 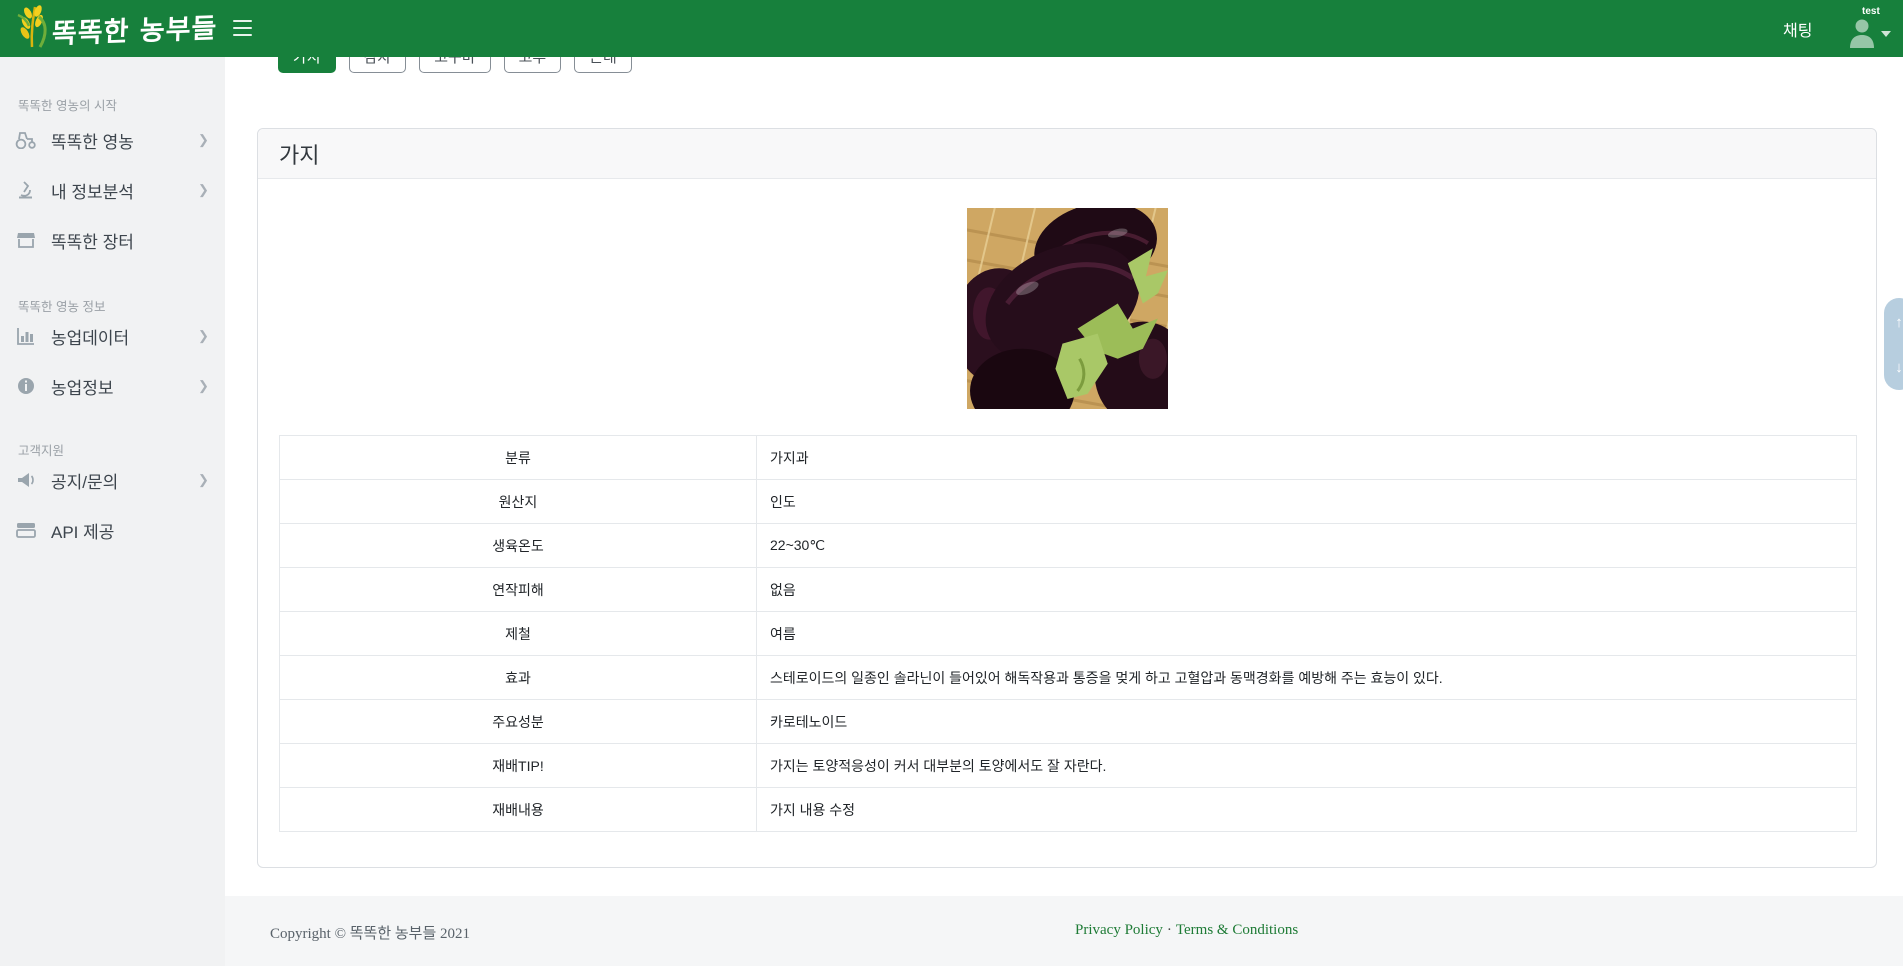 What do you see at coordinates (90, 338) in the screenshot?
I see `sidebar-item-label: 농업데이터` at bounding box center [90, 338].